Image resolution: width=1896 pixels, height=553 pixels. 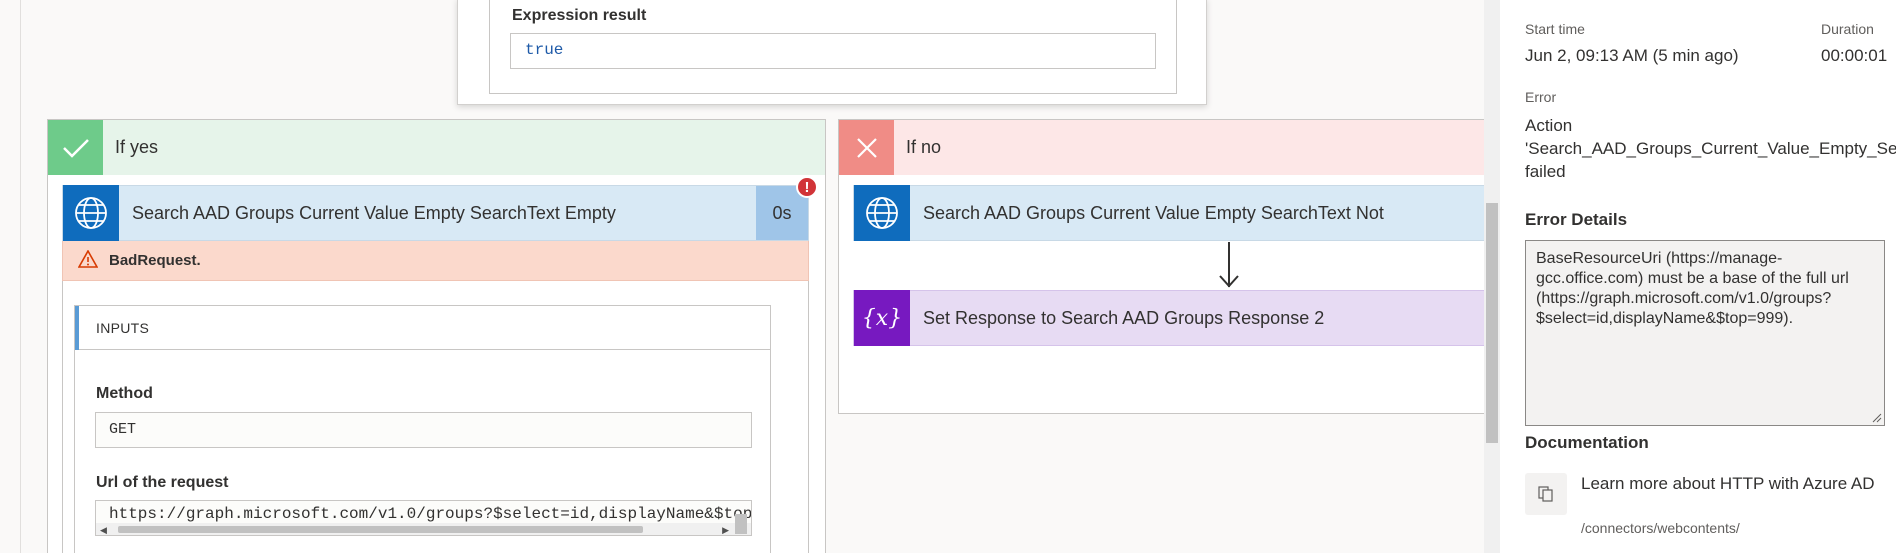 What do you see at coordinates (1576, 219) in the screenshot?
I see `error-details-heading: Error Details` at bounding box center [1576, 219].